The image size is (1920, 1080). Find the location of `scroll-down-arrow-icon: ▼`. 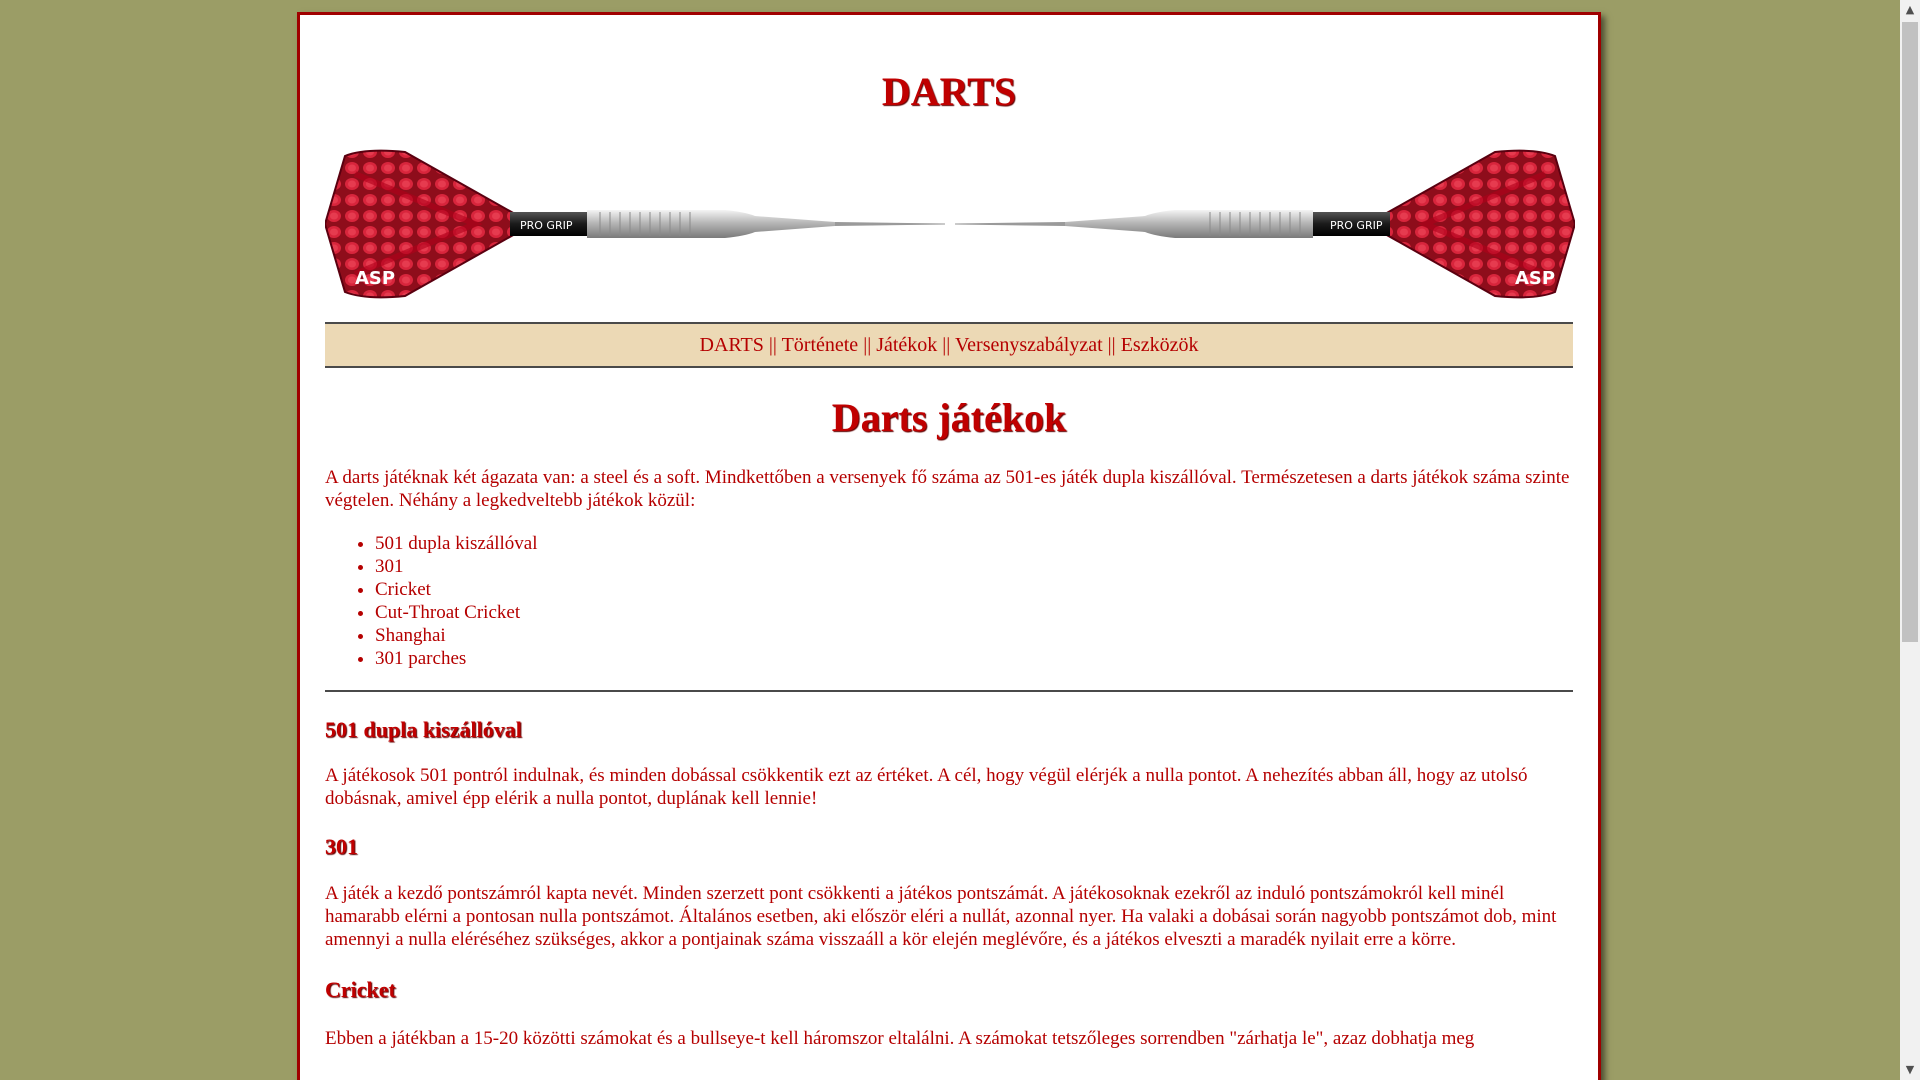

scroll-down-arrow-icon: ▼ is located at coordinates (1910, 1070).